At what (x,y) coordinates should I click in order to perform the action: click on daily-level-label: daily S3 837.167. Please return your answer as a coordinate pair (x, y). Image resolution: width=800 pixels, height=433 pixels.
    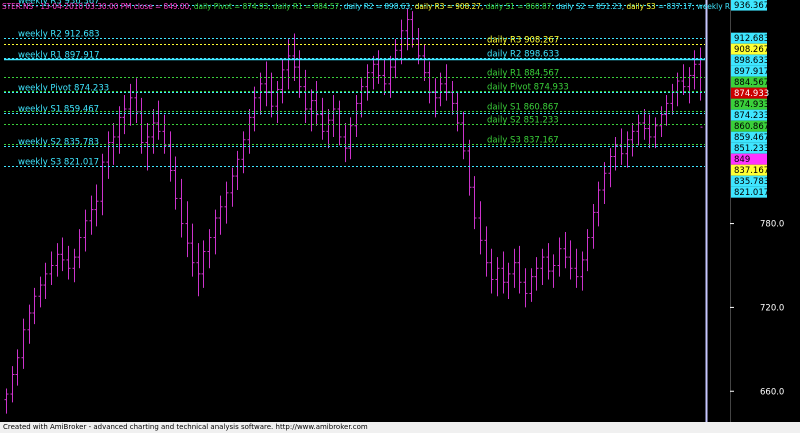
    Looking at the image, I should click on (523, 141).